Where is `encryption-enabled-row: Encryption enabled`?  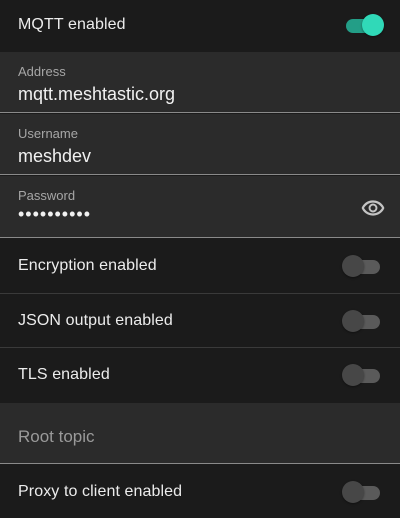 encryption-enabled-row: Encryption enabled is located at coordinates (200, 266).